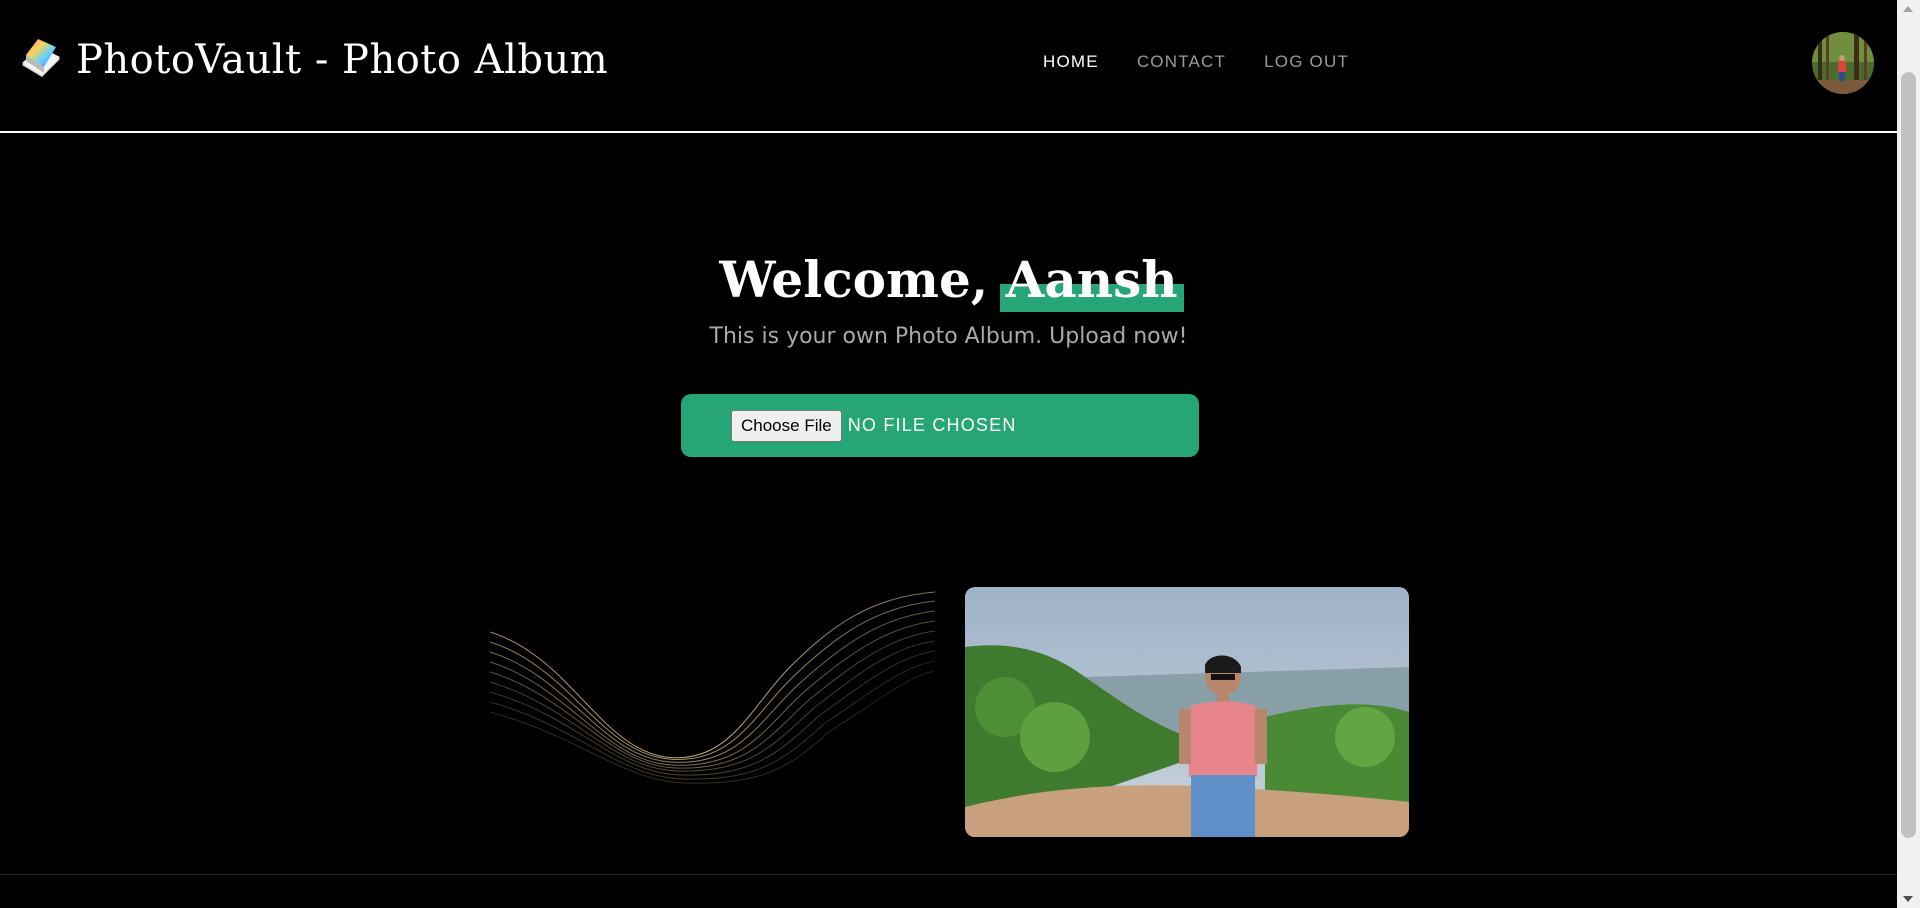  What do you see at coordinates (786, 425) in the screenshot?
I see `choose-file-button: Choose File` at bounding box center [786, 425].